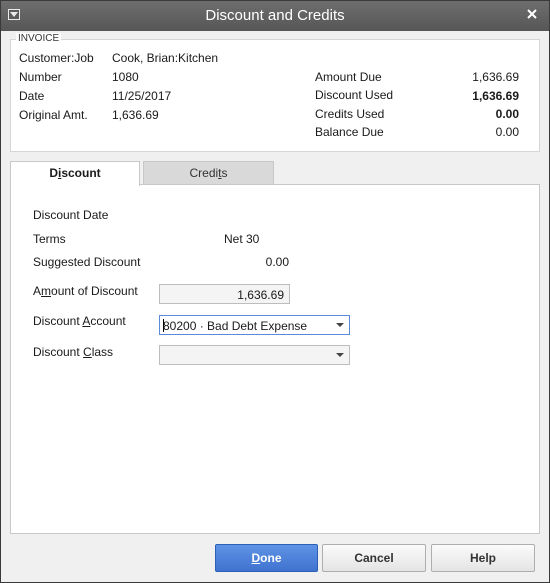  Describe the element at coordinates (235, 326) in the screenshot. I see `discount-account-value: 80200 · Bad Debt Expense` at that location.